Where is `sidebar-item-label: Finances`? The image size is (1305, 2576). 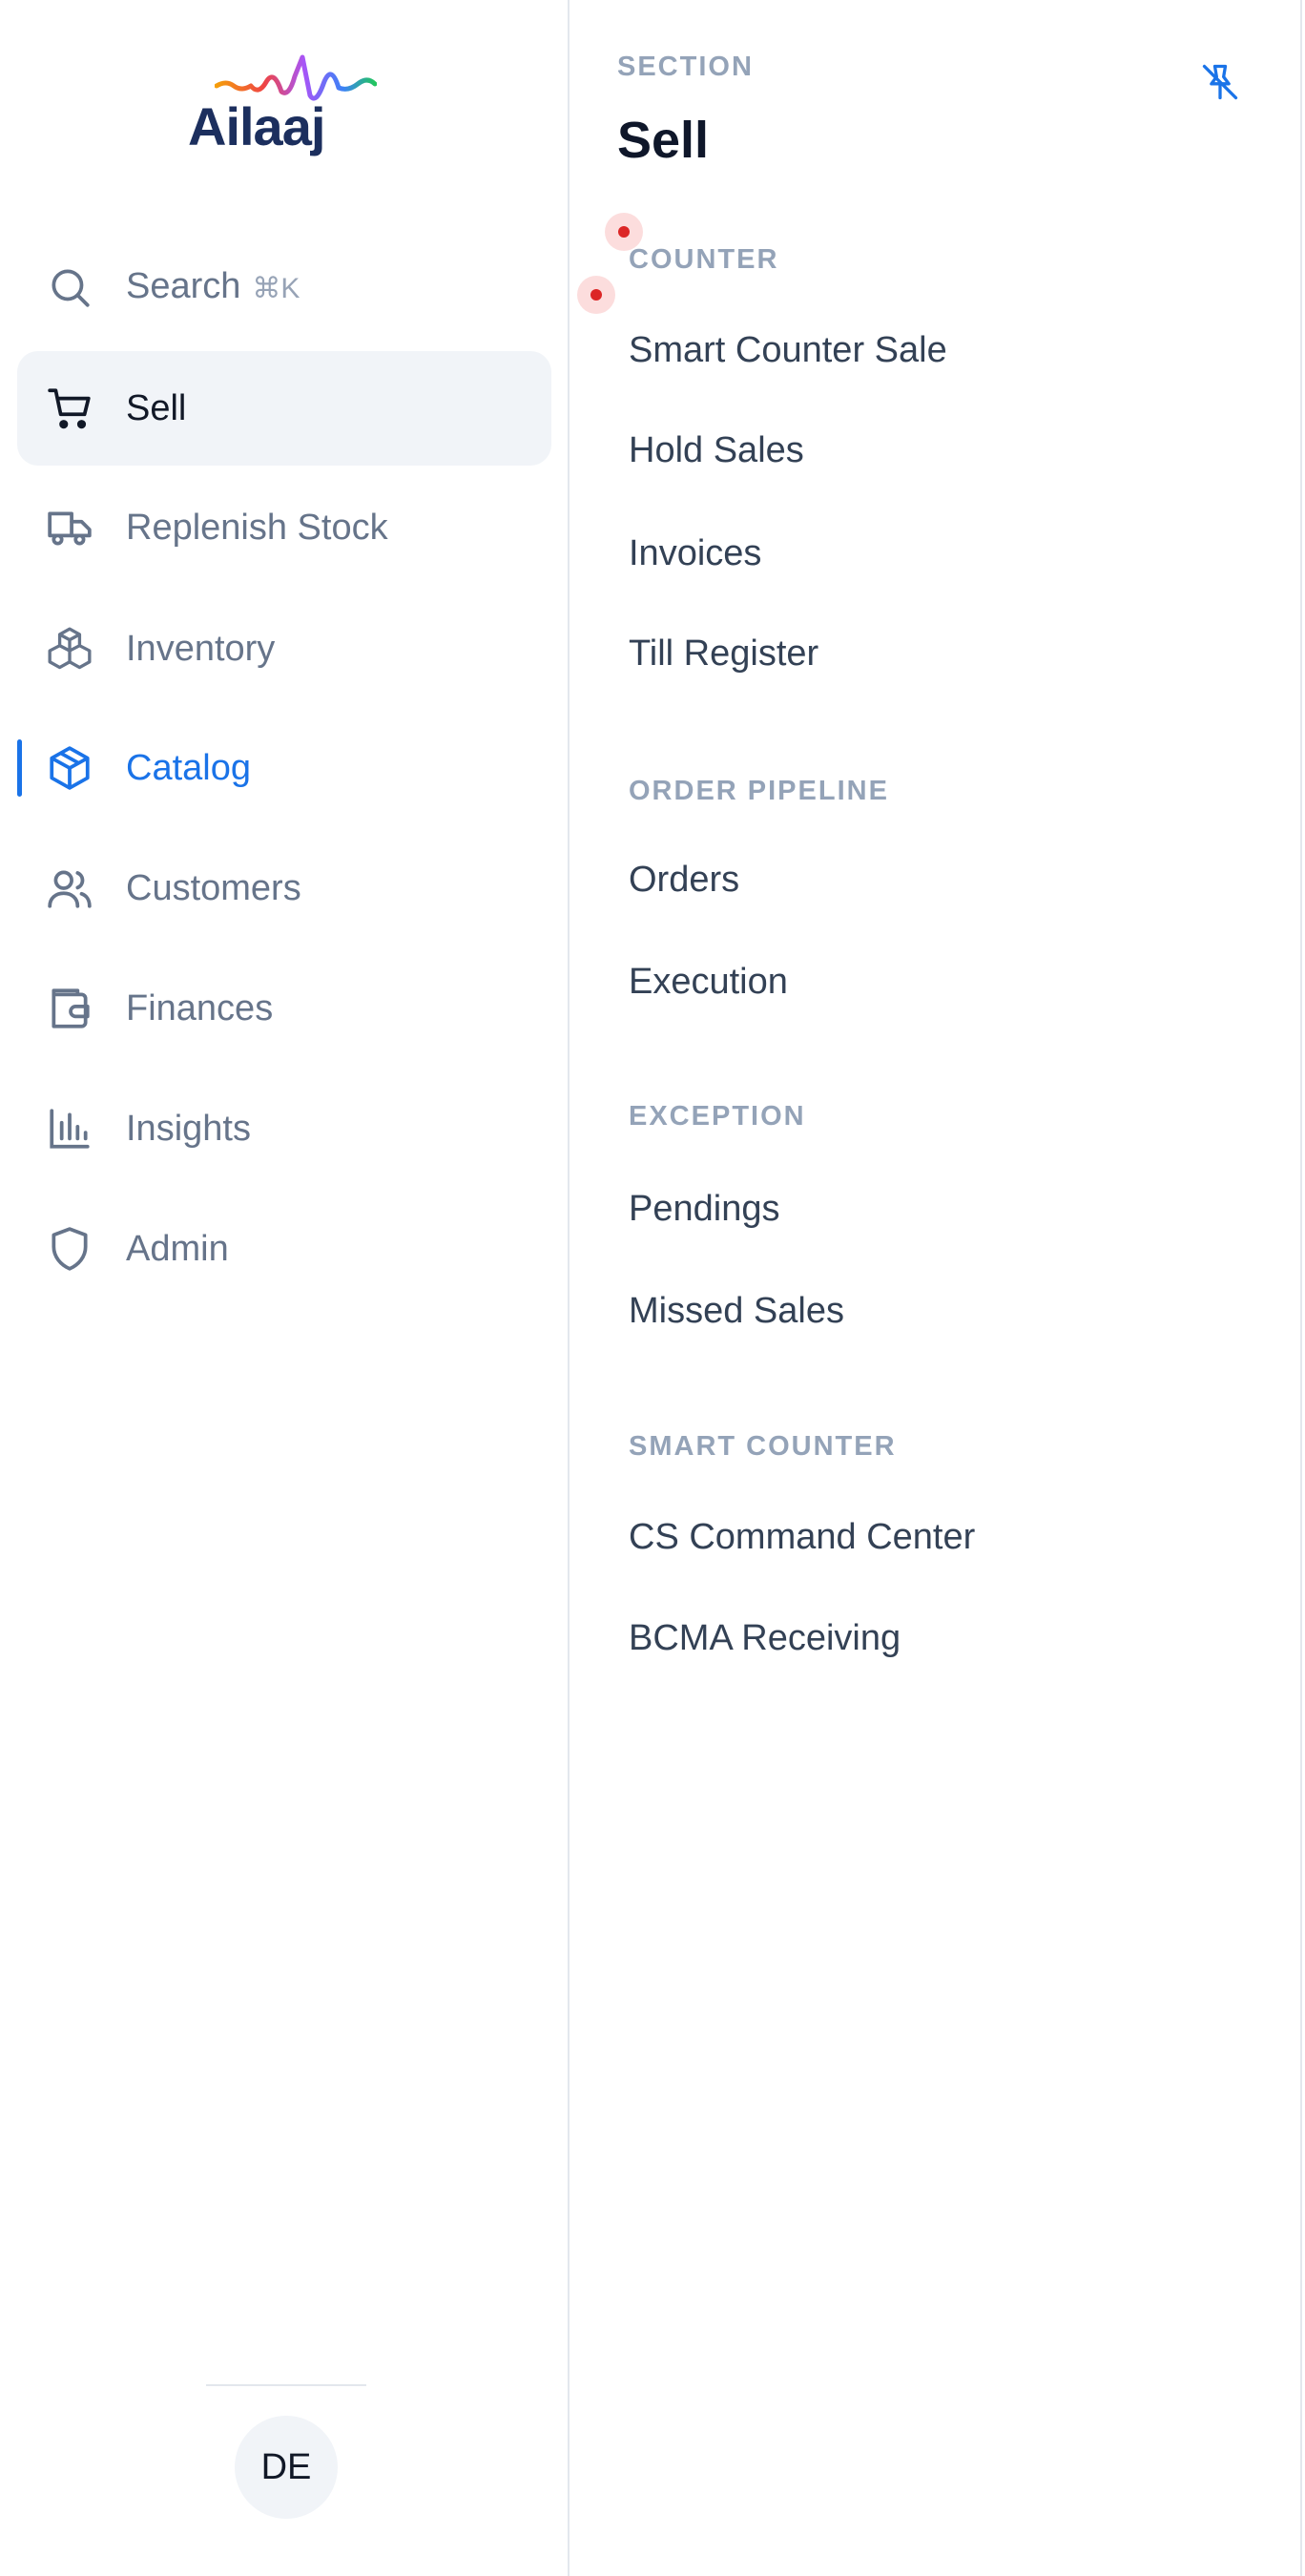
sidebar-item-label: Finances is located at coordinates (200, 1008).